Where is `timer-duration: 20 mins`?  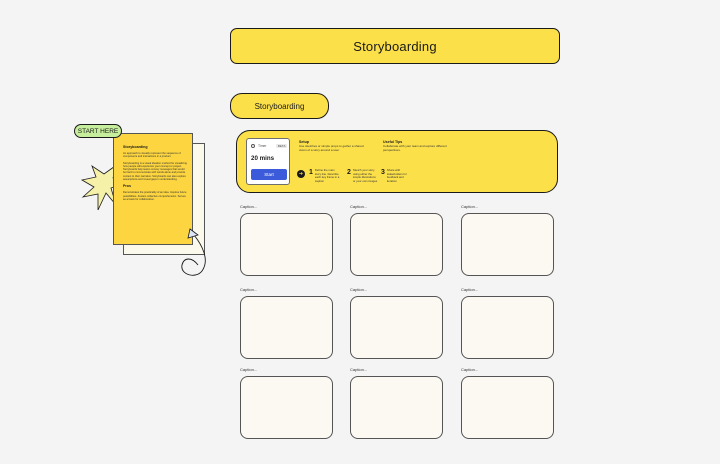 timer-duration: 20 mins is located at coordinates (263, 158).